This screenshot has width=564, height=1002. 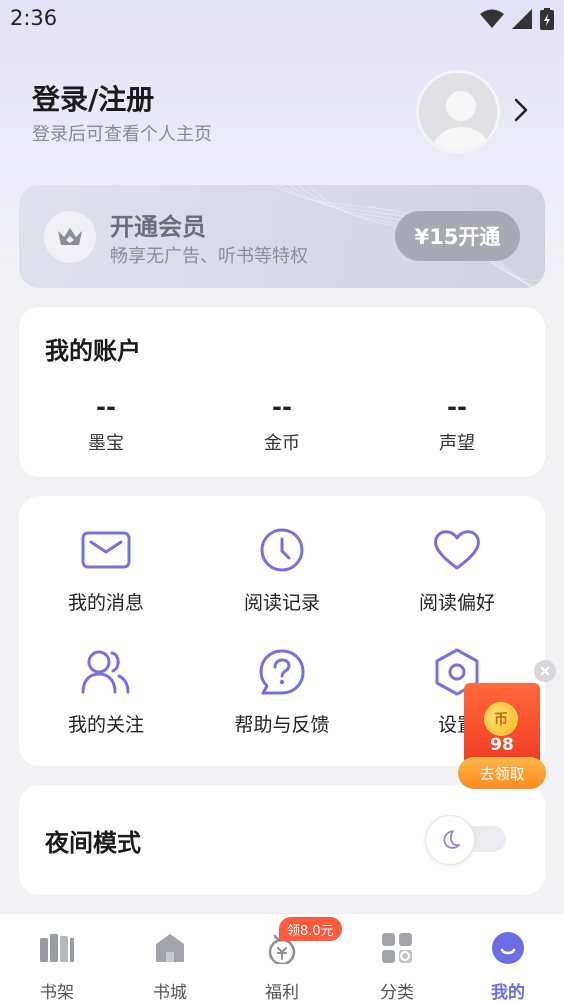 I want to click on category-icon, so click(x=397, y=948).